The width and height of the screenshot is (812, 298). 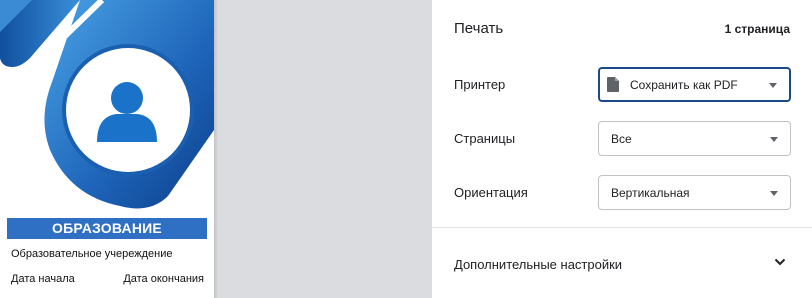 What do you see at coordinates (538, 264) in the screenshot?
I see `more-settings-toggle: Дополнительные настройки` at bounding box center [538, 264].